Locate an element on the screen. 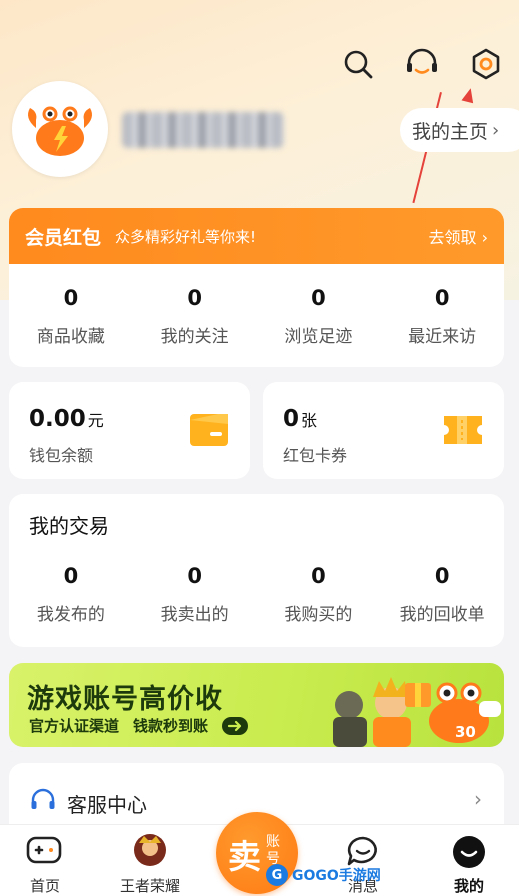  wallet-amount: 0.00 元 is located at coordinates (66, 419).